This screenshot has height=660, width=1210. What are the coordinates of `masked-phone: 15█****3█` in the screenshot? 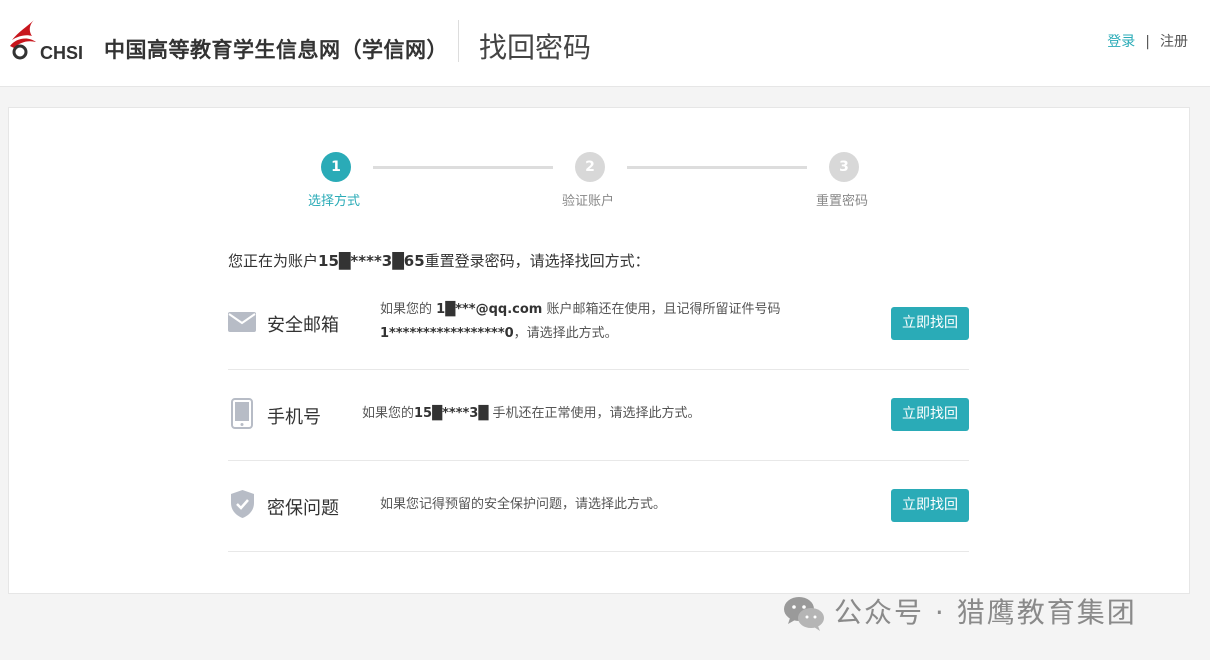 It's located at (451, 413).